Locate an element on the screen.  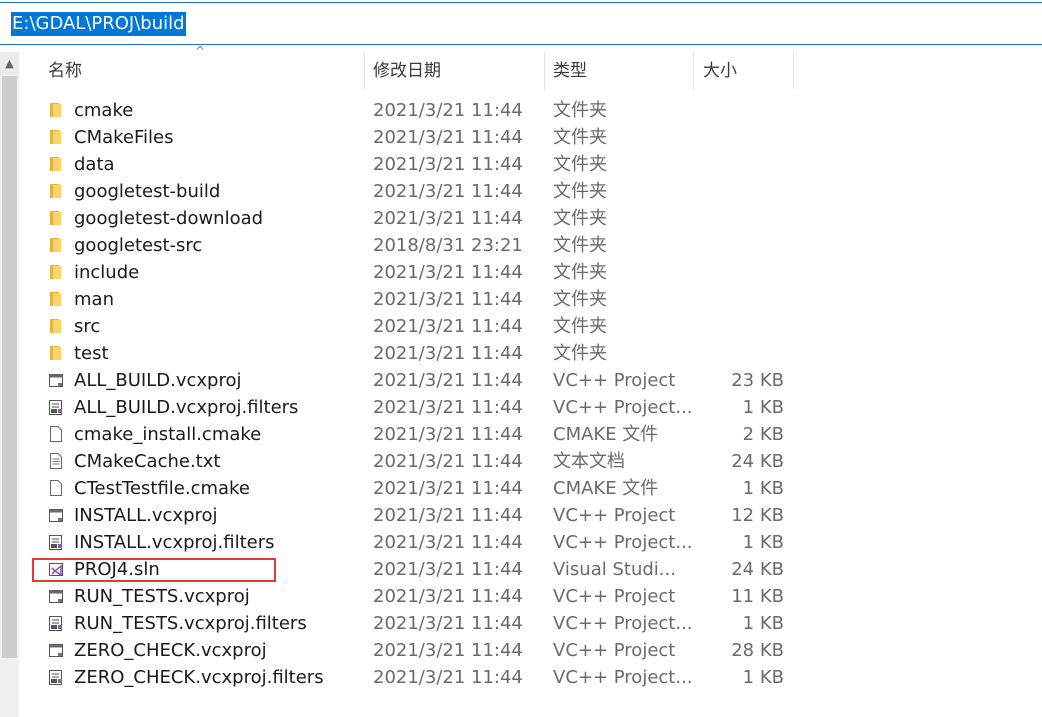
file-row: googletest-build 2021/3/21 11:44 文件夹 is located at coordinates (521, 191).